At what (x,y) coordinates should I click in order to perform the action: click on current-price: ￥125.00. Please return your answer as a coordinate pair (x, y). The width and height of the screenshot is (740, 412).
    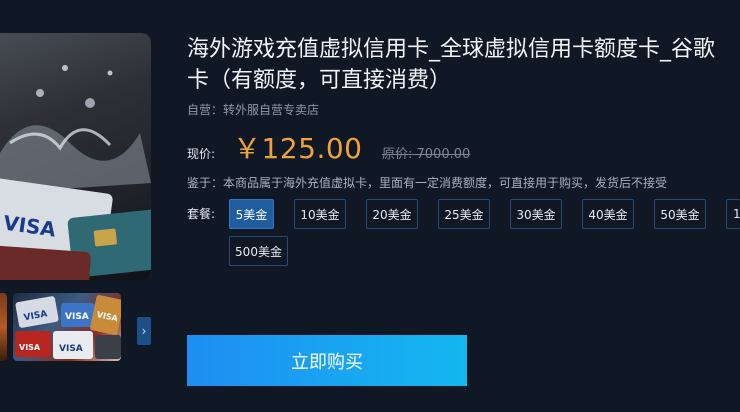
    Looking at the image, I should click on (298, 148).